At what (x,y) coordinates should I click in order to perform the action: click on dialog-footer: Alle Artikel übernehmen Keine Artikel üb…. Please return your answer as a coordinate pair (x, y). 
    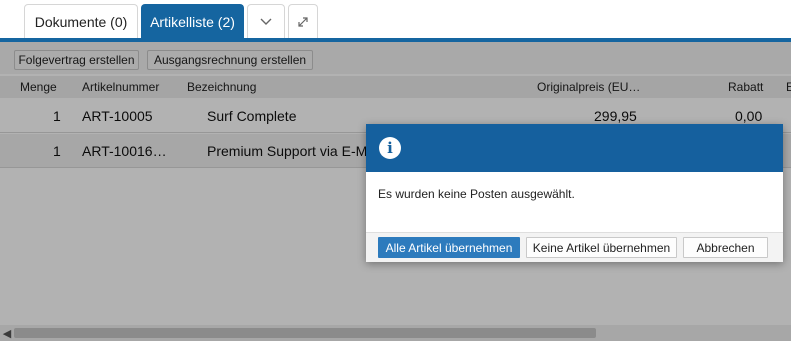
    Looking at the image, I should click on (574, 247).